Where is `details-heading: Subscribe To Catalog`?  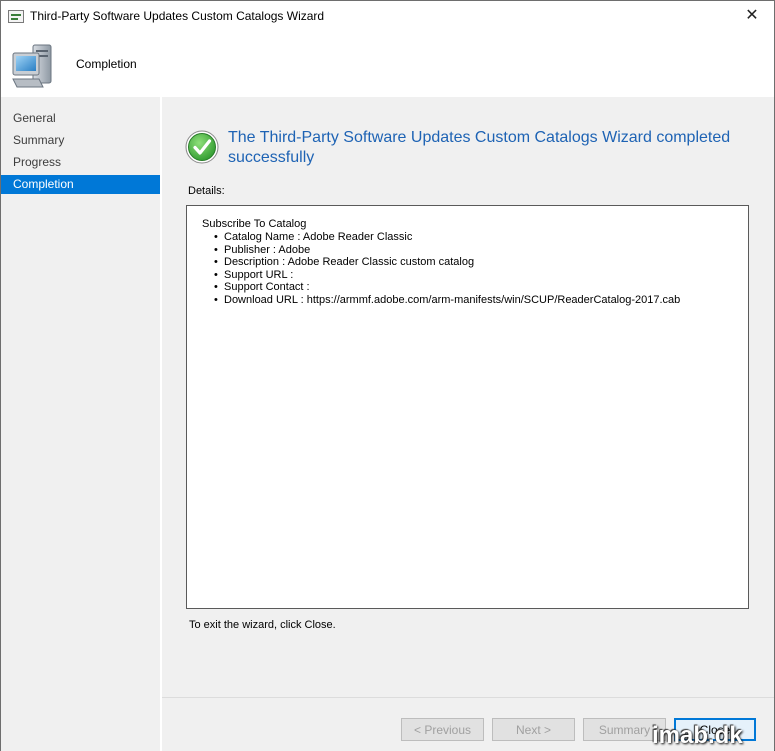 details-heading: Subscribe To Catalog is located at coordinates (254, 224).